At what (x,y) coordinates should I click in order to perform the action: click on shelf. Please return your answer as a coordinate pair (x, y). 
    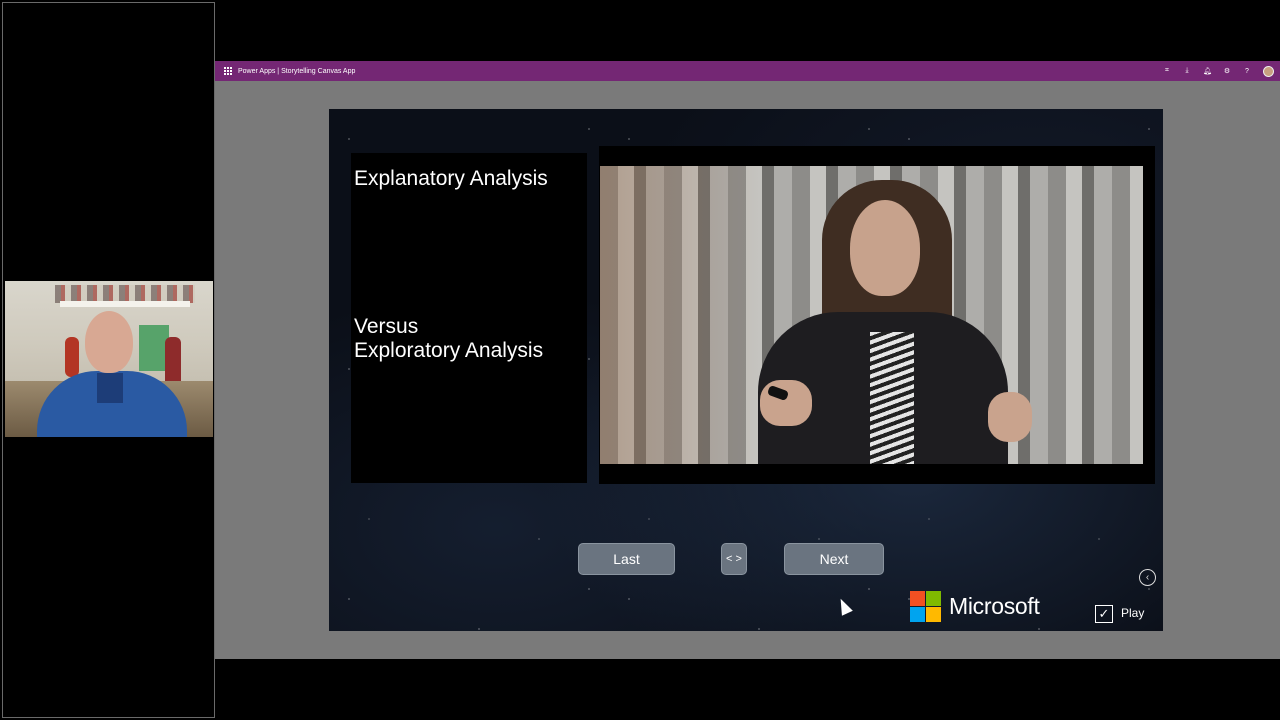
    Looking at the image, I should click on (125, 304).